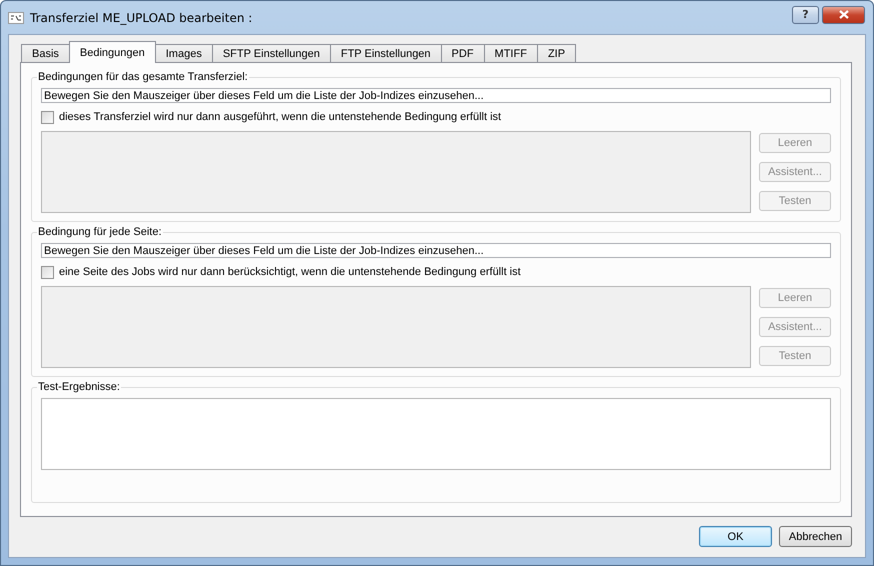 The height and width of the screenshot is (566, 874). Describe the element at coordinates (462, 53) in the screenshot. I see `tab: PDF` at that location.